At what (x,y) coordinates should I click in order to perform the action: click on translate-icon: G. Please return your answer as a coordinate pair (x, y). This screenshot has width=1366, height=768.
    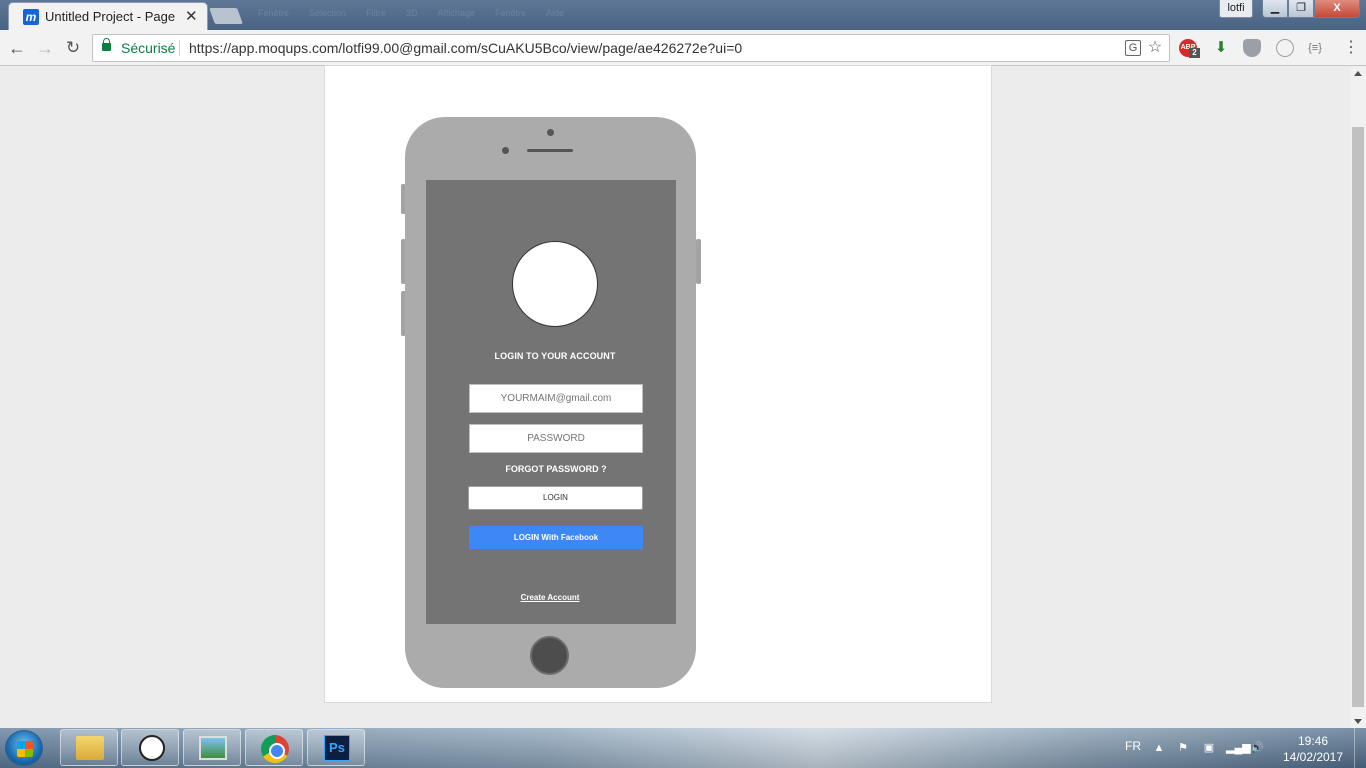
    Looking at the image, I should click on (1133, 48).